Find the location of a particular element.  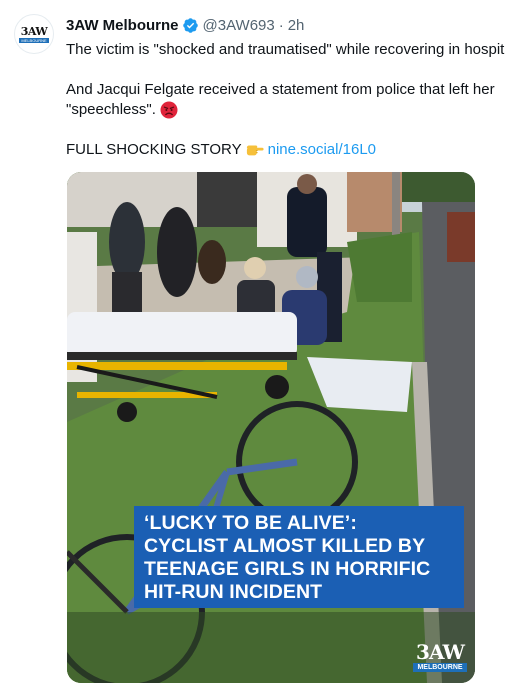

tweet-header: 3AW Melbourne @3AW693 · 2h is located at coordinates (185, 25).